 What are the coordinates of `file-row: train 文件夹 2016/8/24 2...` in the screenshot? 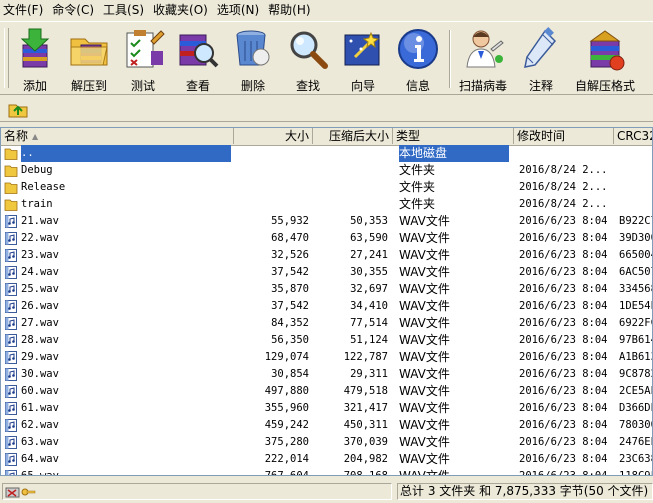 It's located at (326, 204).